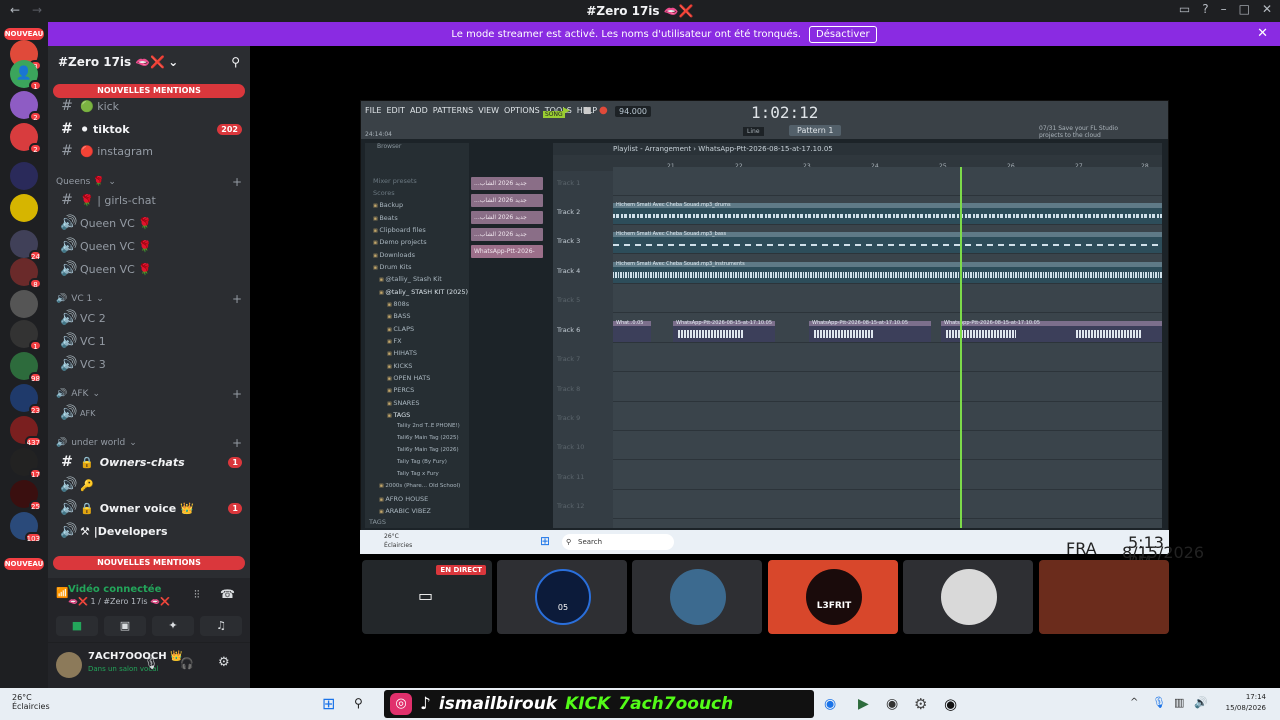  What do you see at coordinates (428, 429) in the screenshot?
I see `browser-file: Taliiy 2nd T..E PHONE!)` at bounding box center [428, 429].